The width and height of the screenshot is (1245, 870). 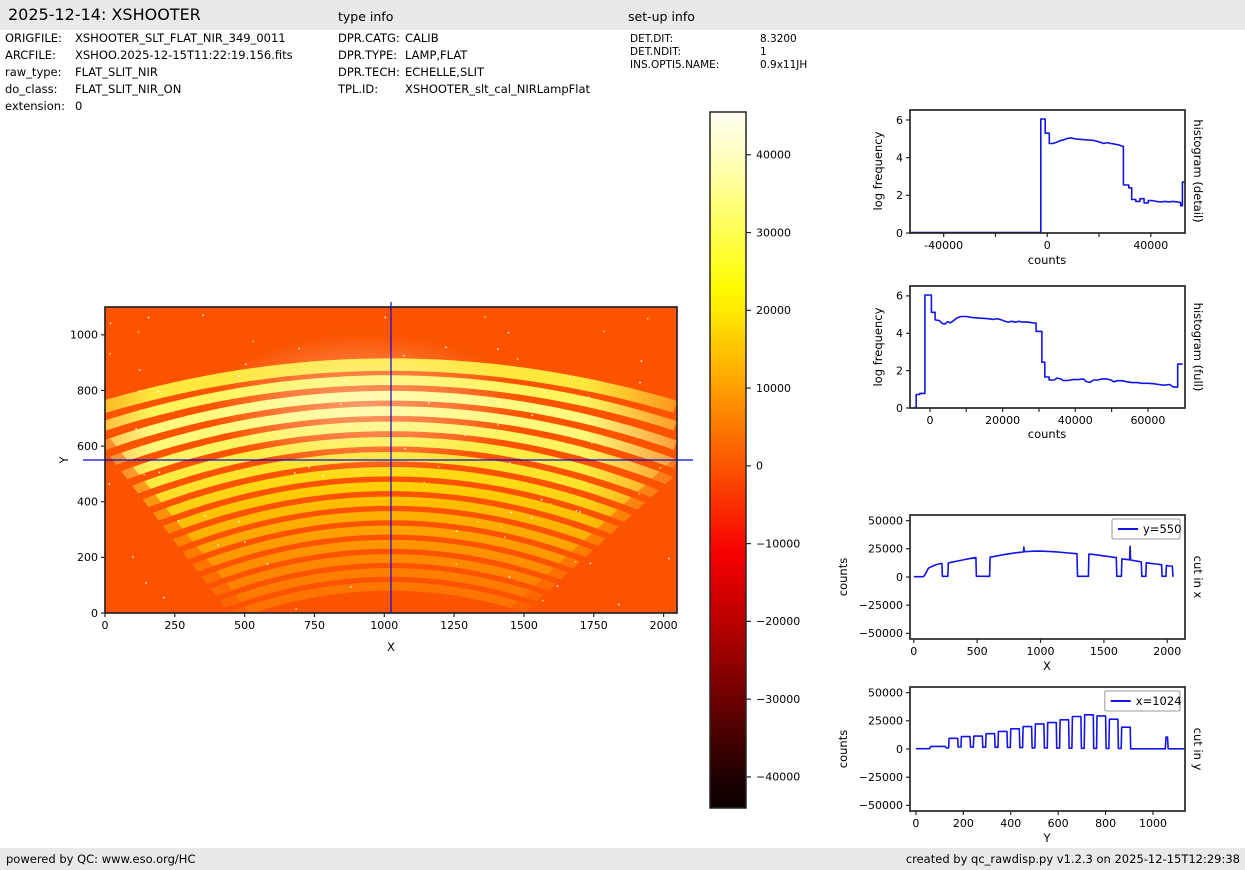 I want to click on histogram-full-plot: 0 20000 40000 60000 0 2 4 6, so click(x=1041, y=356).